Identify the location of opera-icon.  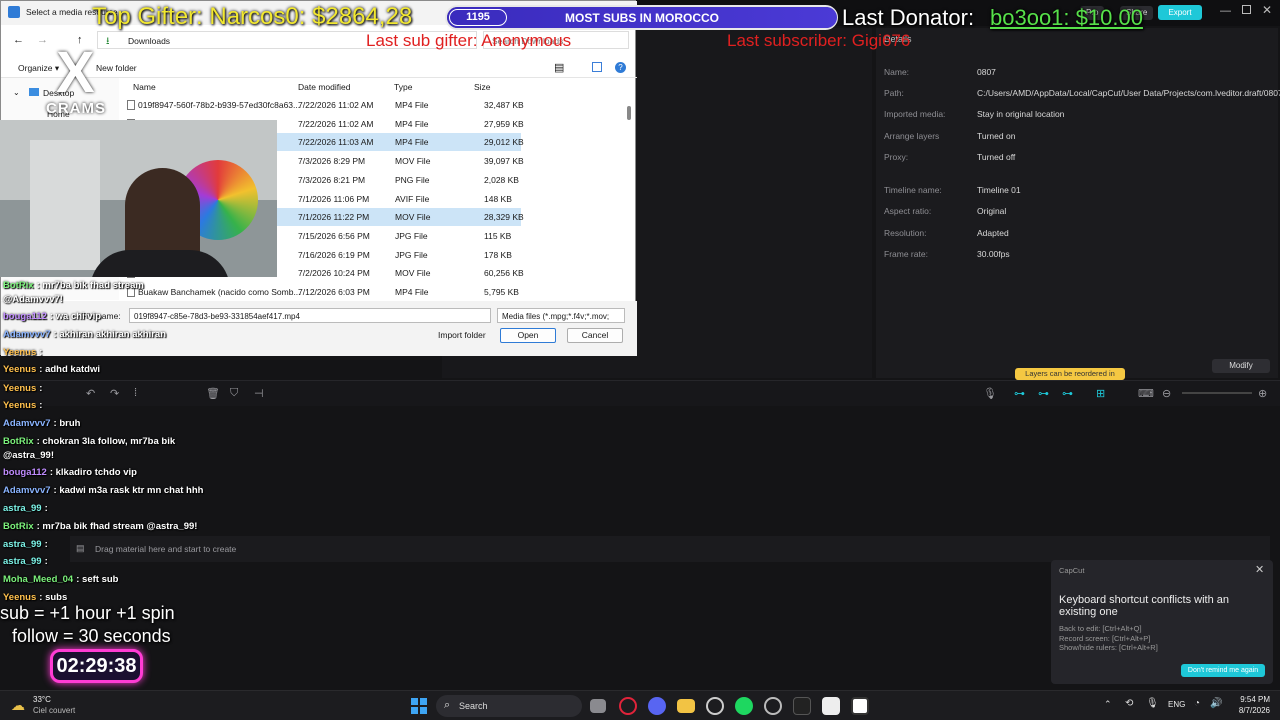
(628, 706).